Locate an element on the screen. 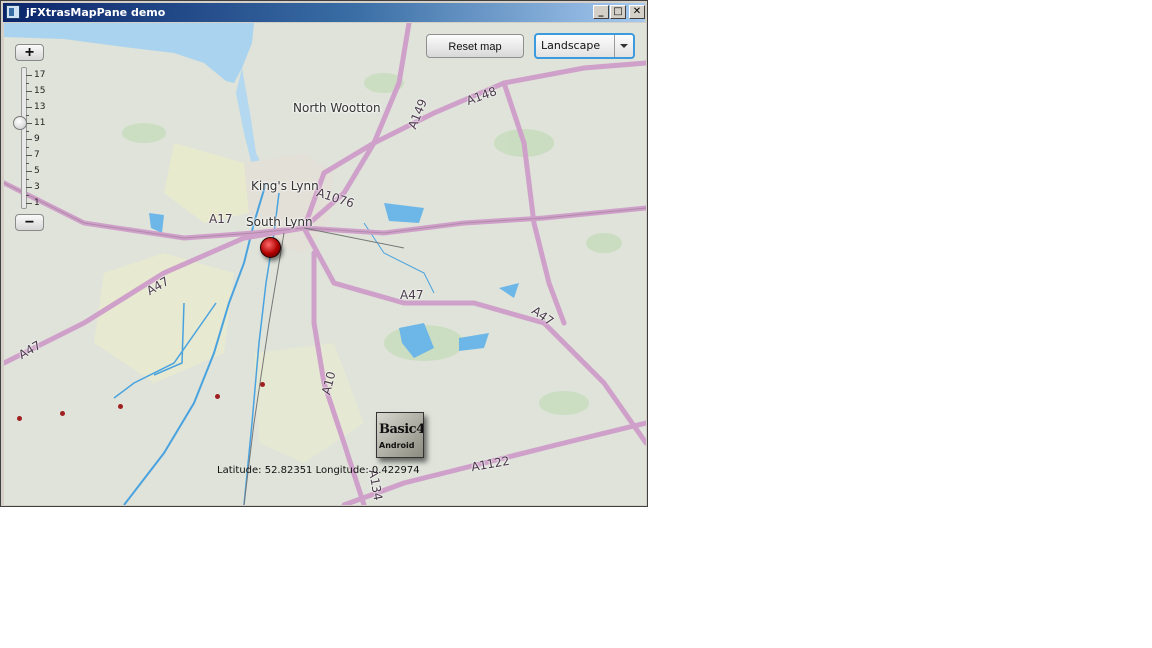 This screenshot has width=1152, height=648. window-title: jFXtrasMapPane demo is located at coordinates (96, 12).